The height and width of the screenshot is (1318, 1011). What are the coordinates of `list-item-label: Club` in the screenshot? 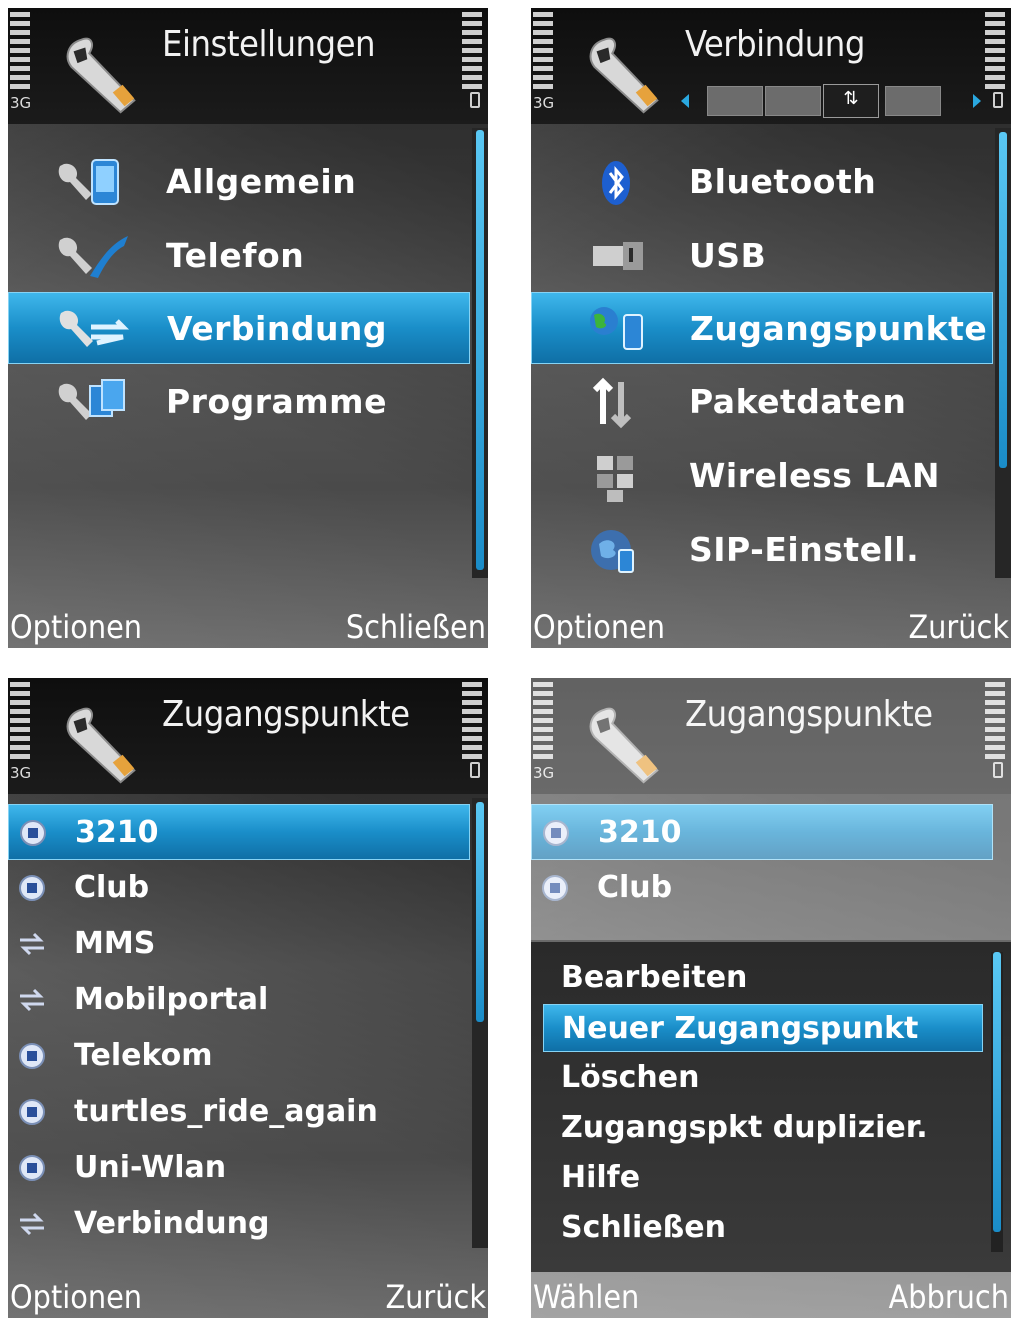 It's located at (112, 887).